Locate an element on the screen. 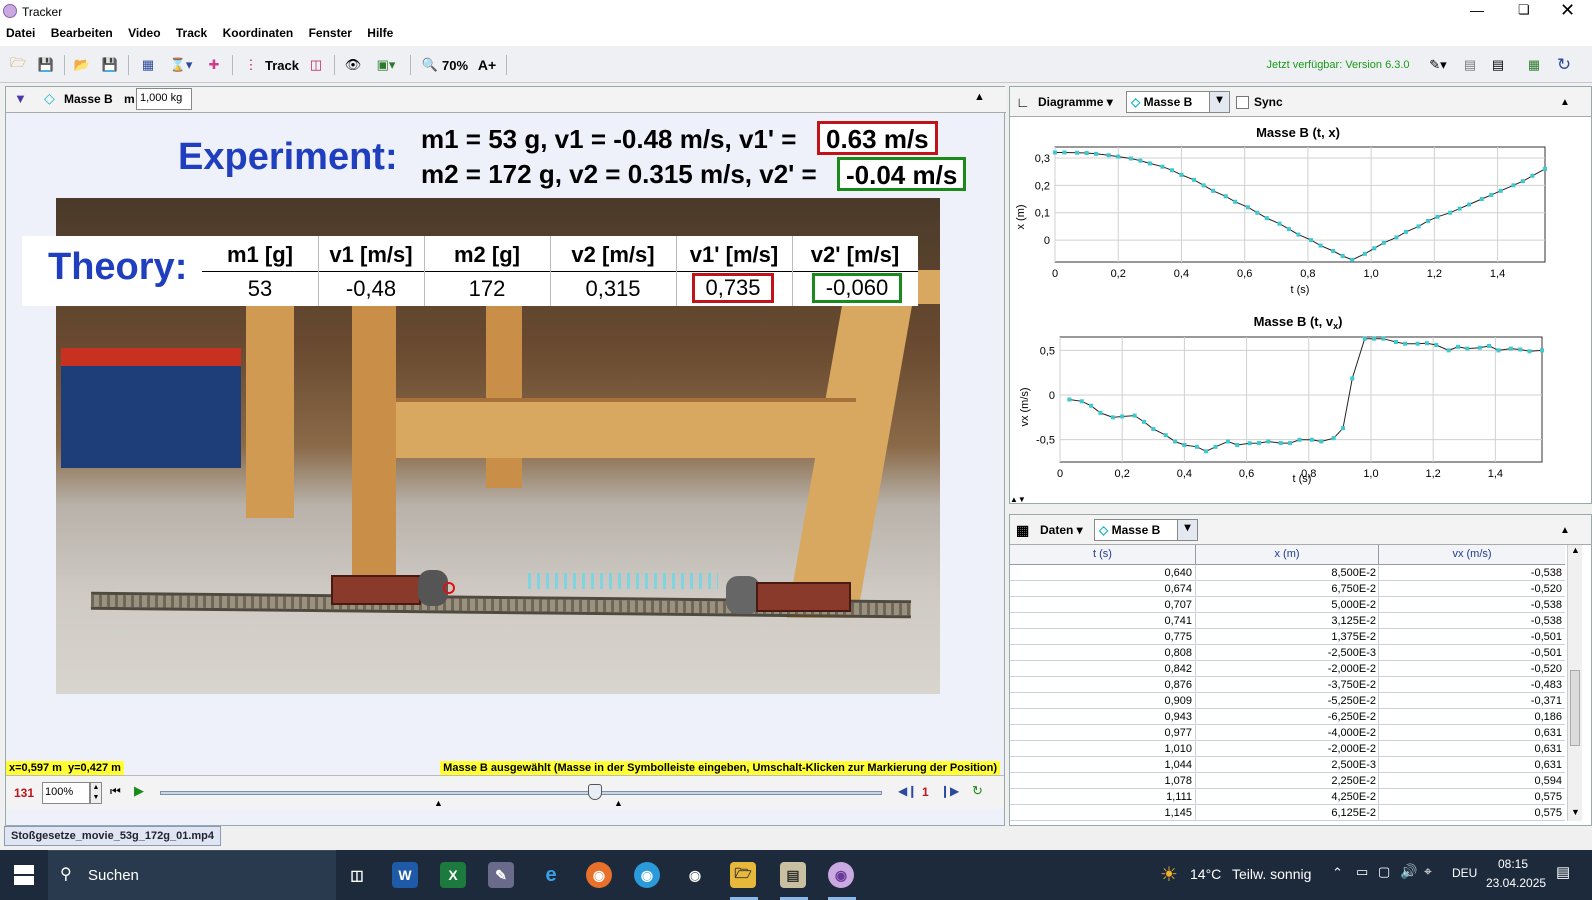 The width and height of the screenshot is (1592, 900). plots-menu: Diagramme ▾ is located at coordinates (1075, 102).